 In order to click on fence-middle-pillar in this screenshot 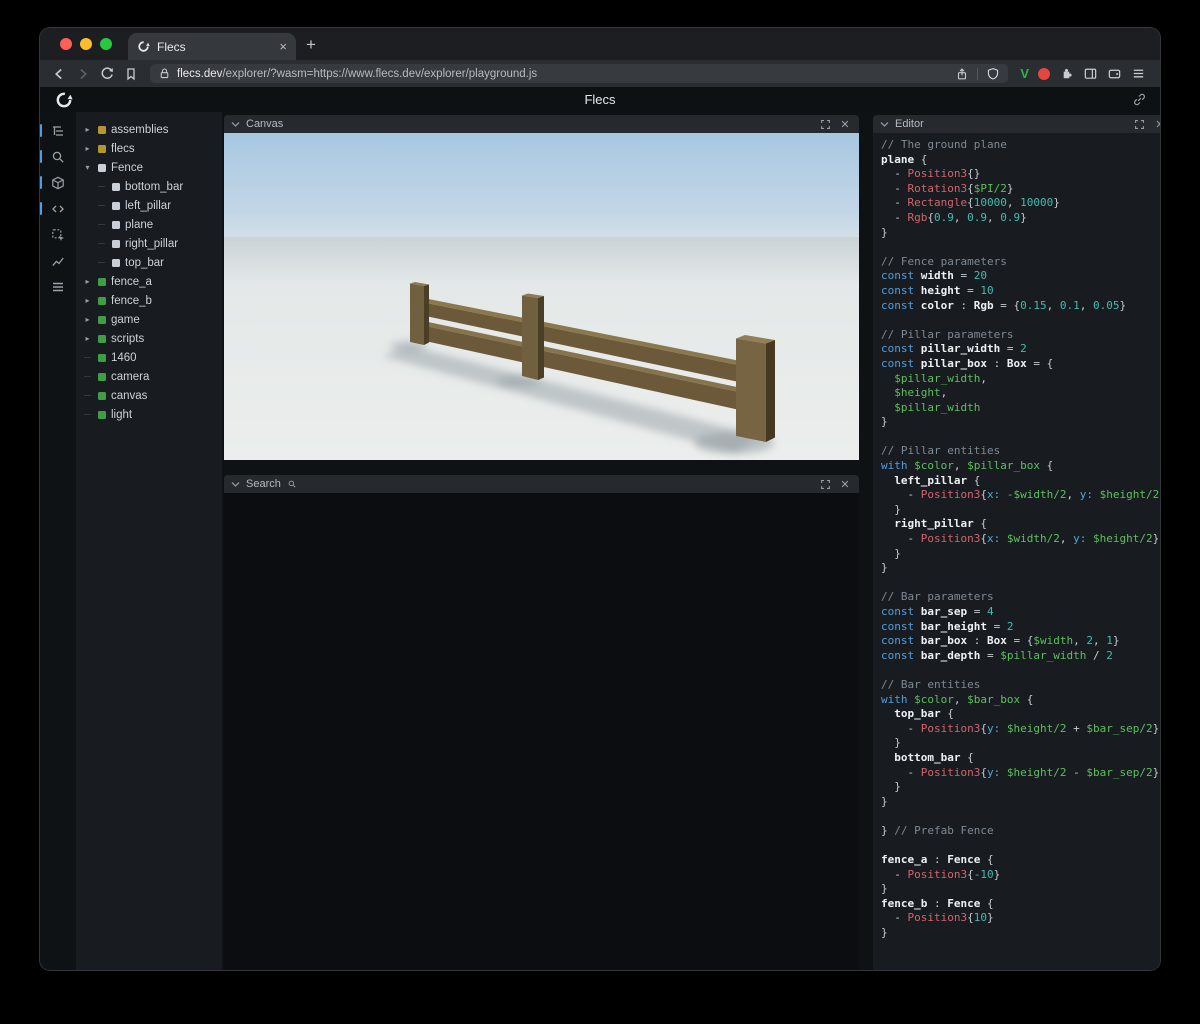, I will do `click(533, 336)`.